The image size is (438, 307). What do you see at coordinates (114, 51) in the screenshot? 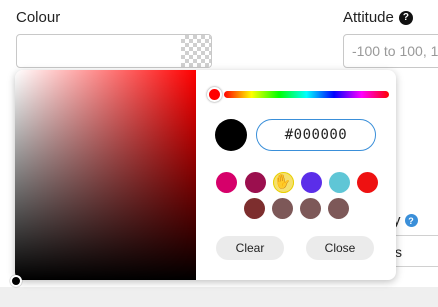
I see `colour-field` at bounding box center [114, 51].